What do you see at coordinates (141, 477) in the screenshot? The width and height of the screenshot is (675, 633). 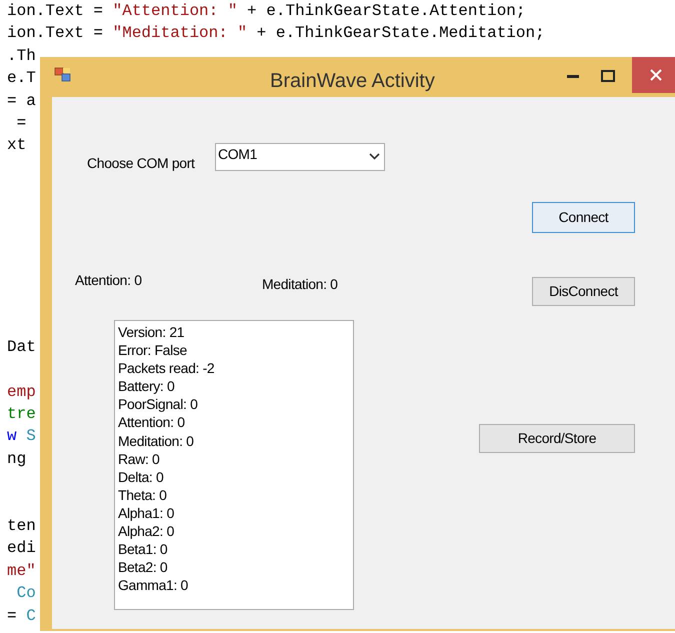 I see `reading-item: Delta: 0` at bounding box center [141, 477].